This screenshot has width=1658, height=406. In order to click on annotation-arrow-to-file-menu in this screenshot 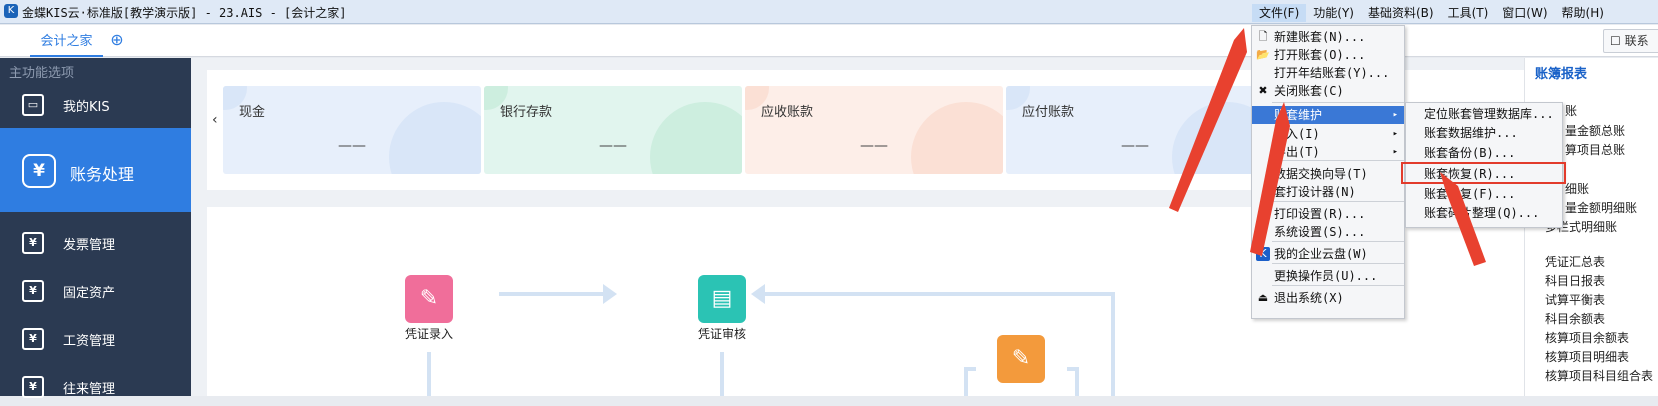, I will do `click(1208, 120)`.